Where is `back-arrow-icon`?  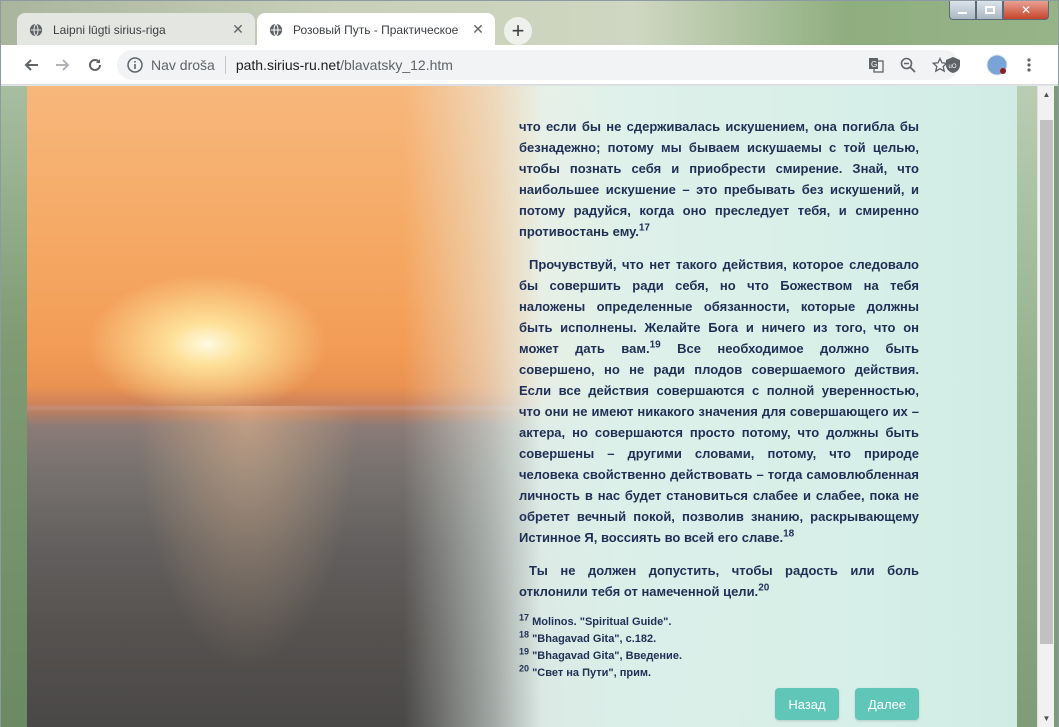 back-arrow-icon is located at coordinates (31, 65).